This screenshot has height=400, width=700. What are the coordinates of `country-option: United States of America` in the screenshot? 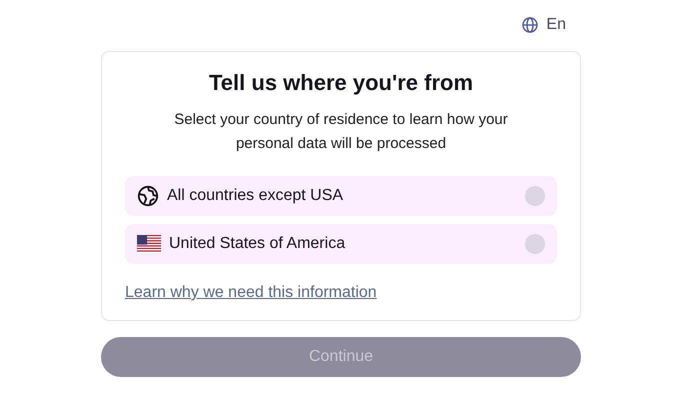 It's located at (341, 244).